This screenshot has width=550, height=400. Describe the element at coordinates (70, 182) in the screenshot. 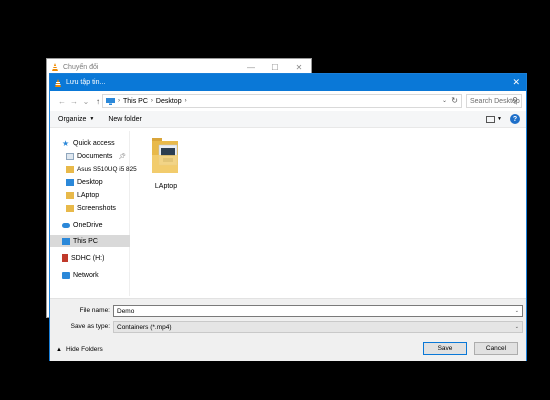

I see `desktop-folder-icon` at that location.